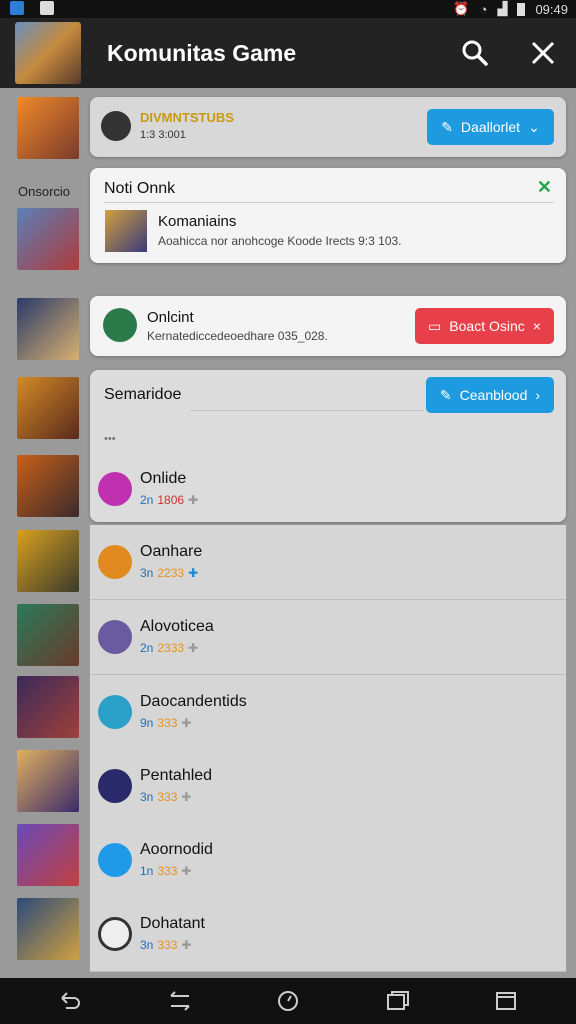 The width and height of the screenshot is (576, 1024). What do you see at coordinates (163, 135) in the screenshot?
I see `featured-subtitle: 1:3 3:001` at bounding box center [163, 135].